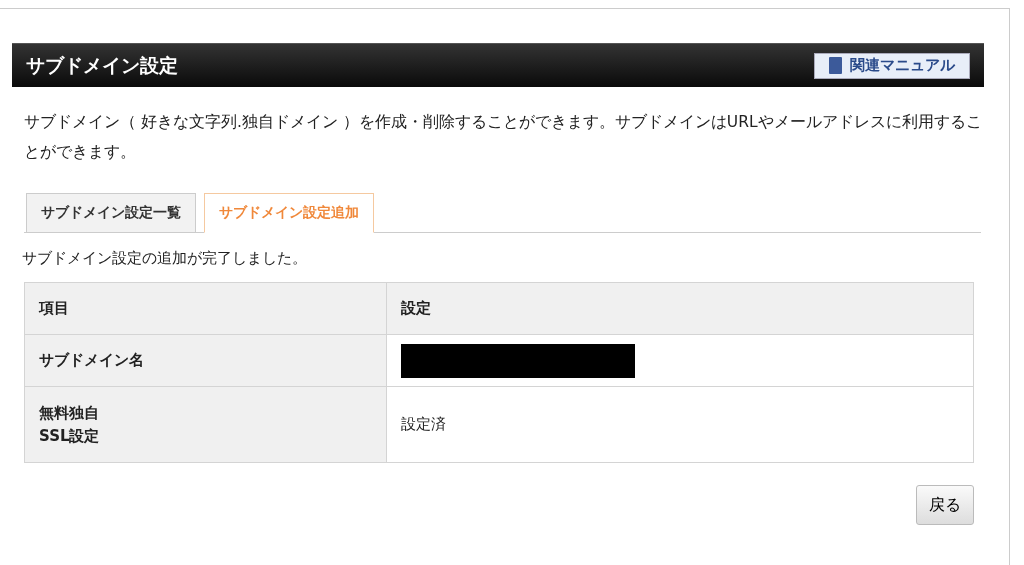  Describe the element at coordinates (680, 308) in the screenshot. I see `column-header: 設定` at that location.